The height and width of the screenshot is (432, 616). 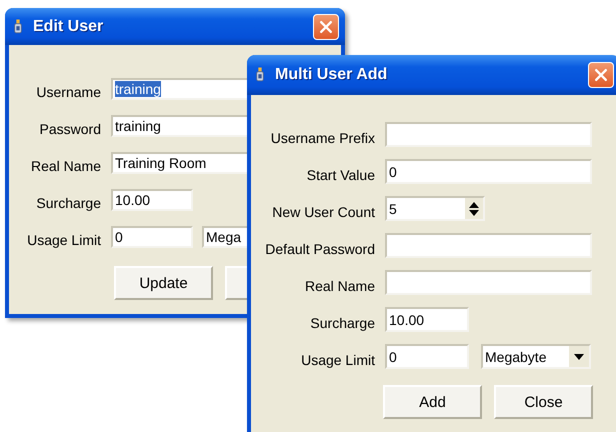 I want to click on field-label: Password, so click(x=69, y=128).